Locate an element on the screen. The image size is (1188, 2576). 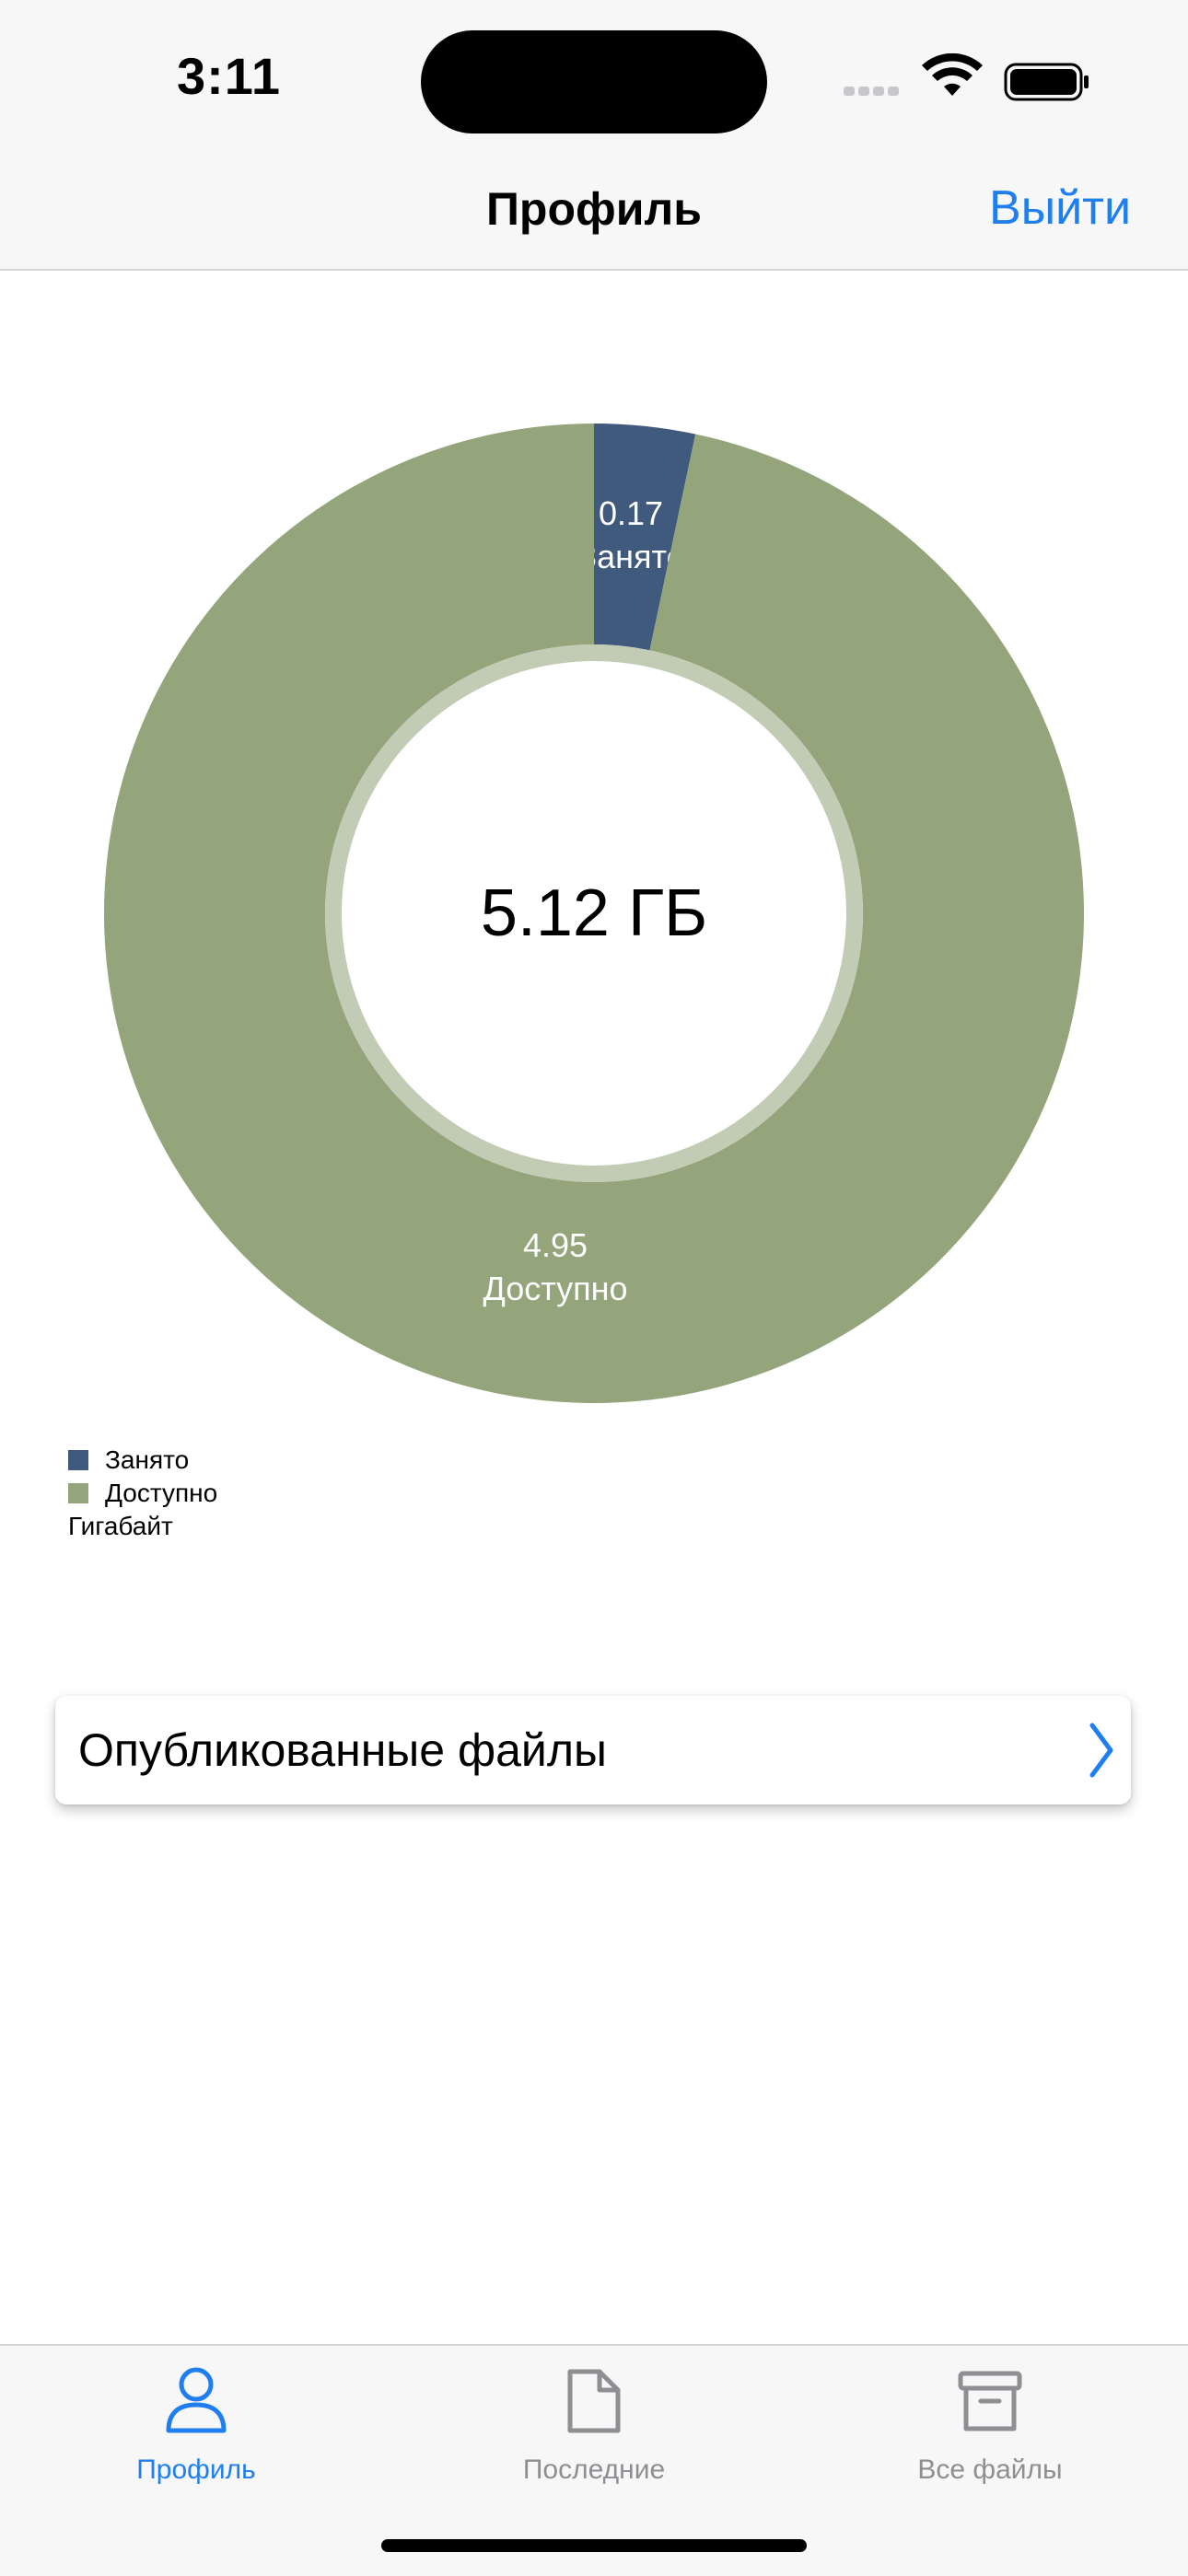
status-icons is located at coordinates (967, 77).